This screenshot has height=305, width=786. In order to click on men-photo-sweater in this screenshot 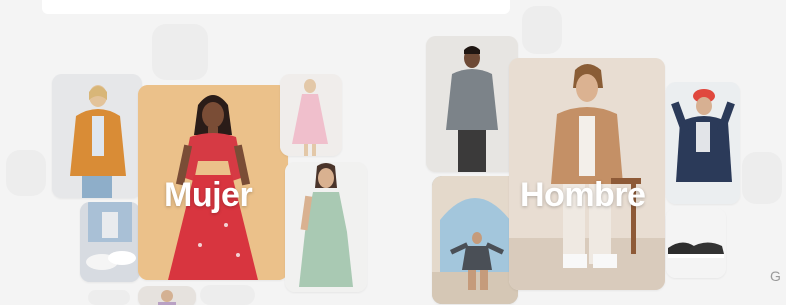, I will do `click(472, 104)`.